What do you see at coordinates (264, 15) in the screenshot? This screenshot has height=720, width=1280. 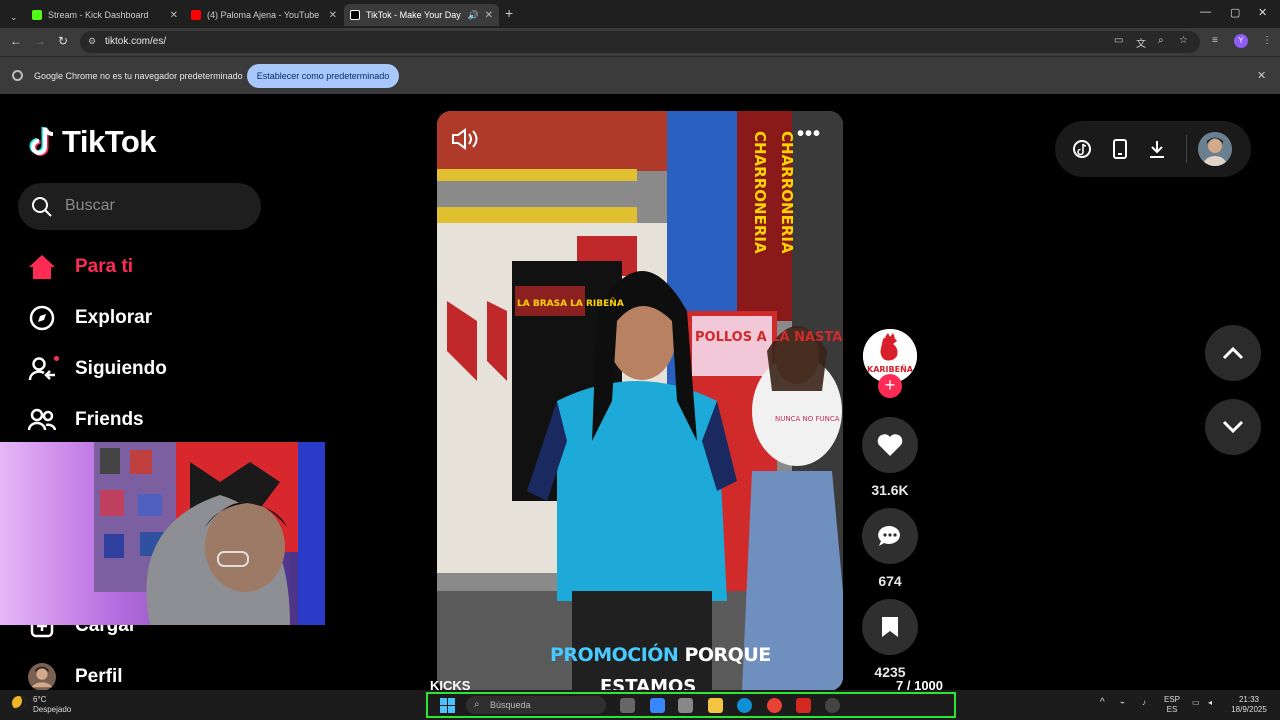 I see `tab-youtube: (4) Paloma Ajena - YouTube ✕` at bounding box center [264, 15].